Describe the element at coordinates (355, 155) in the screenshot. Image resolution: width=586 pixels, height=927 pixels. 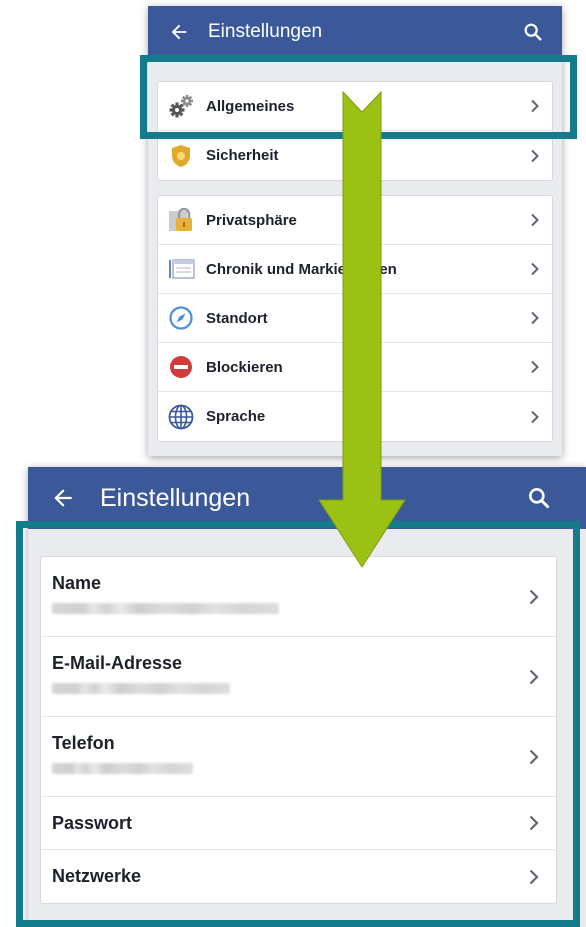
I see `settings-item-security: Sicherheit` at that location.